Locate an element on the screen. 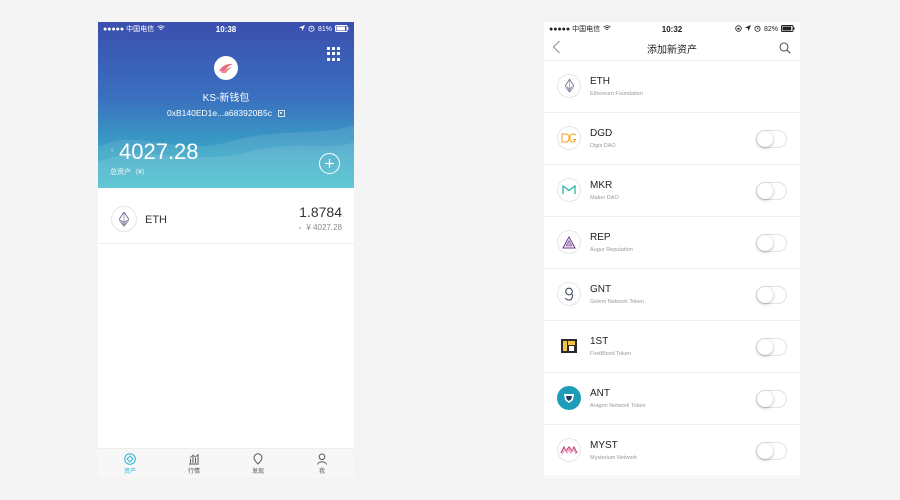 Image resolution: width=900 pixels, height=500 pixels. golem-icon is located at coordinates (569, 294).